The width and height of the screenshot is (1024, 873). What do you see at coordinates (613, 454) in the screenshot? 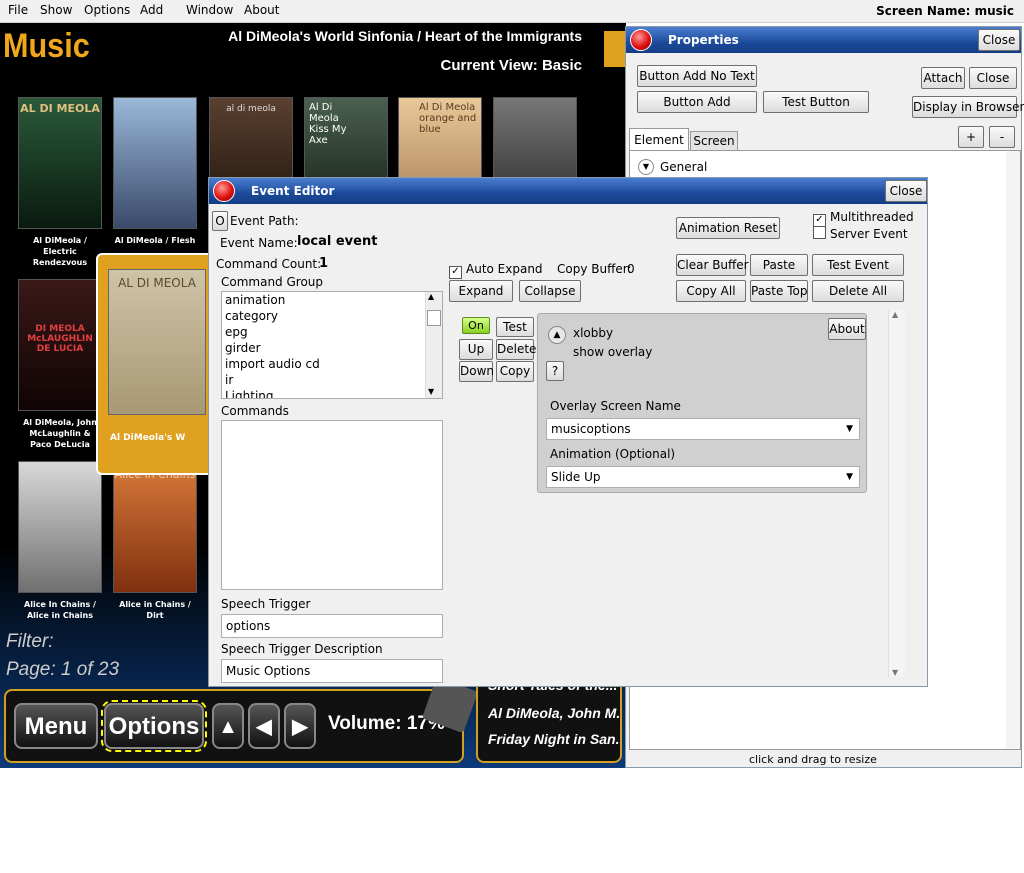
I see `animation-optional-label: Animation (Optional)` at bounding box center [613, 454].